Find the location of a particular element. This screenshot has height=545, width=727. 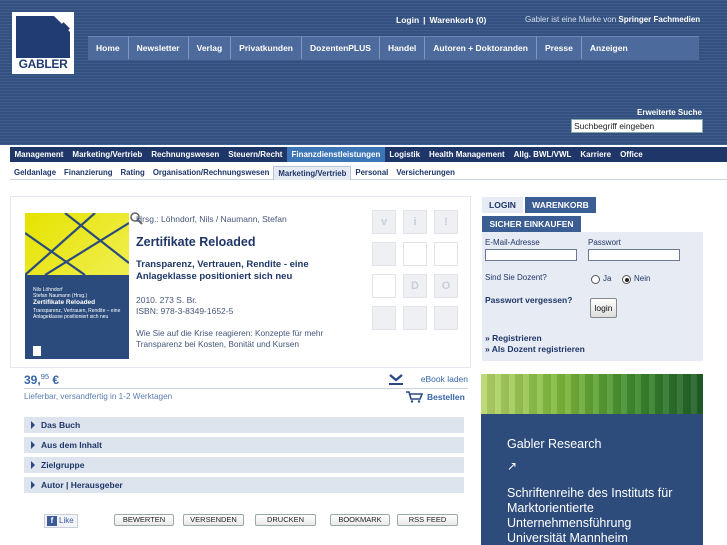

alert-icon: ! is located at coordinates (446, 222).